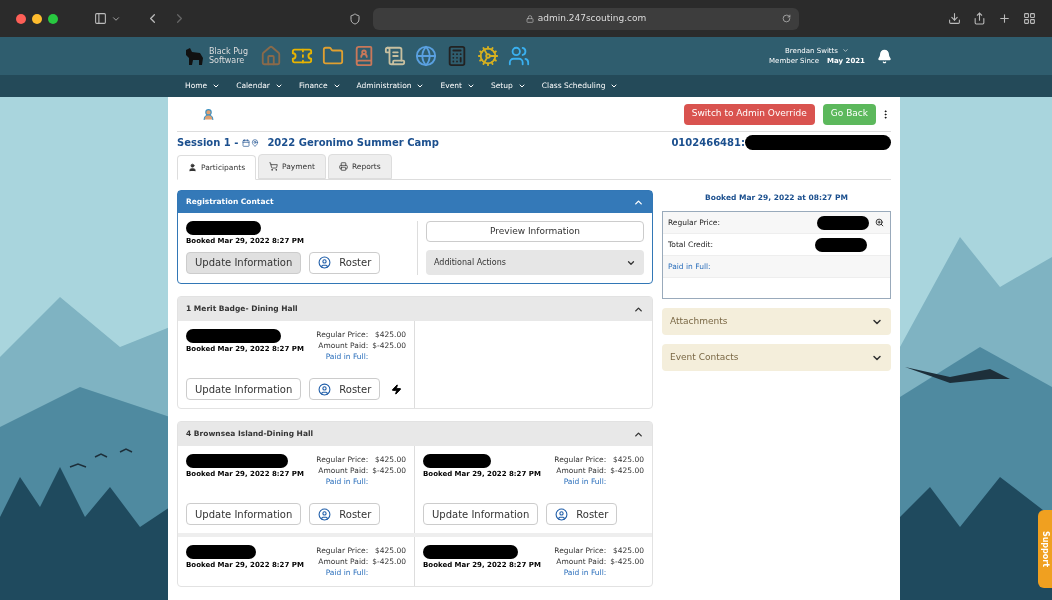  I want to click on preview-information-button: Preview Information, so click(535, 231).